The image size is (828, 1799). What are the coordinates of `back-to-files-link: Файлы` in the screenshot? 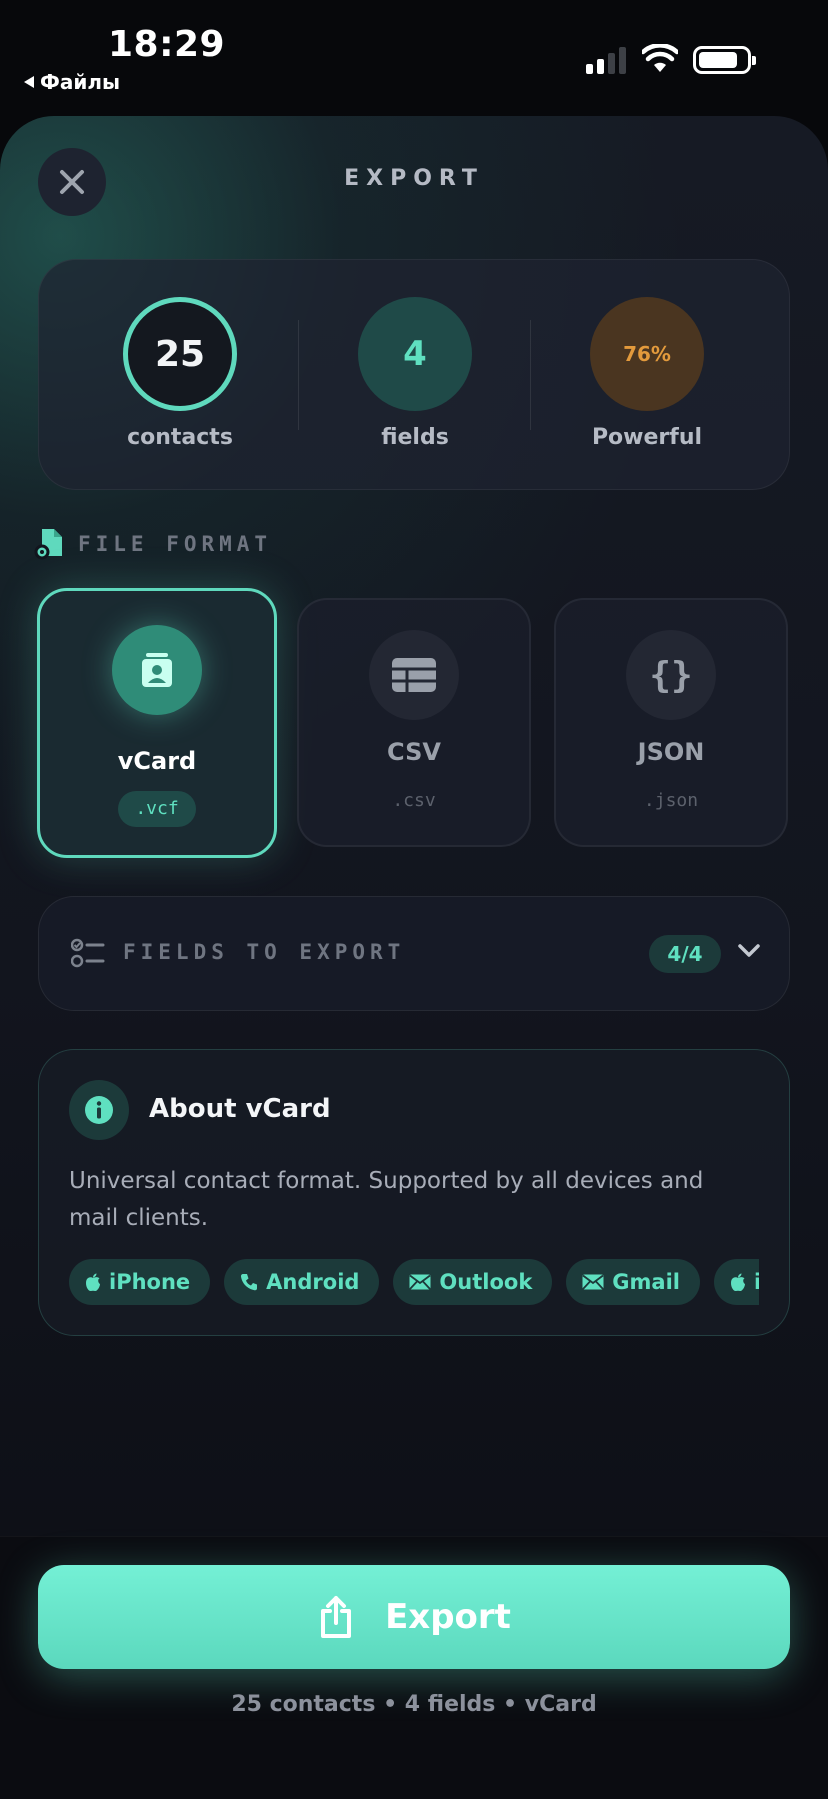 It's located at (72, 82).